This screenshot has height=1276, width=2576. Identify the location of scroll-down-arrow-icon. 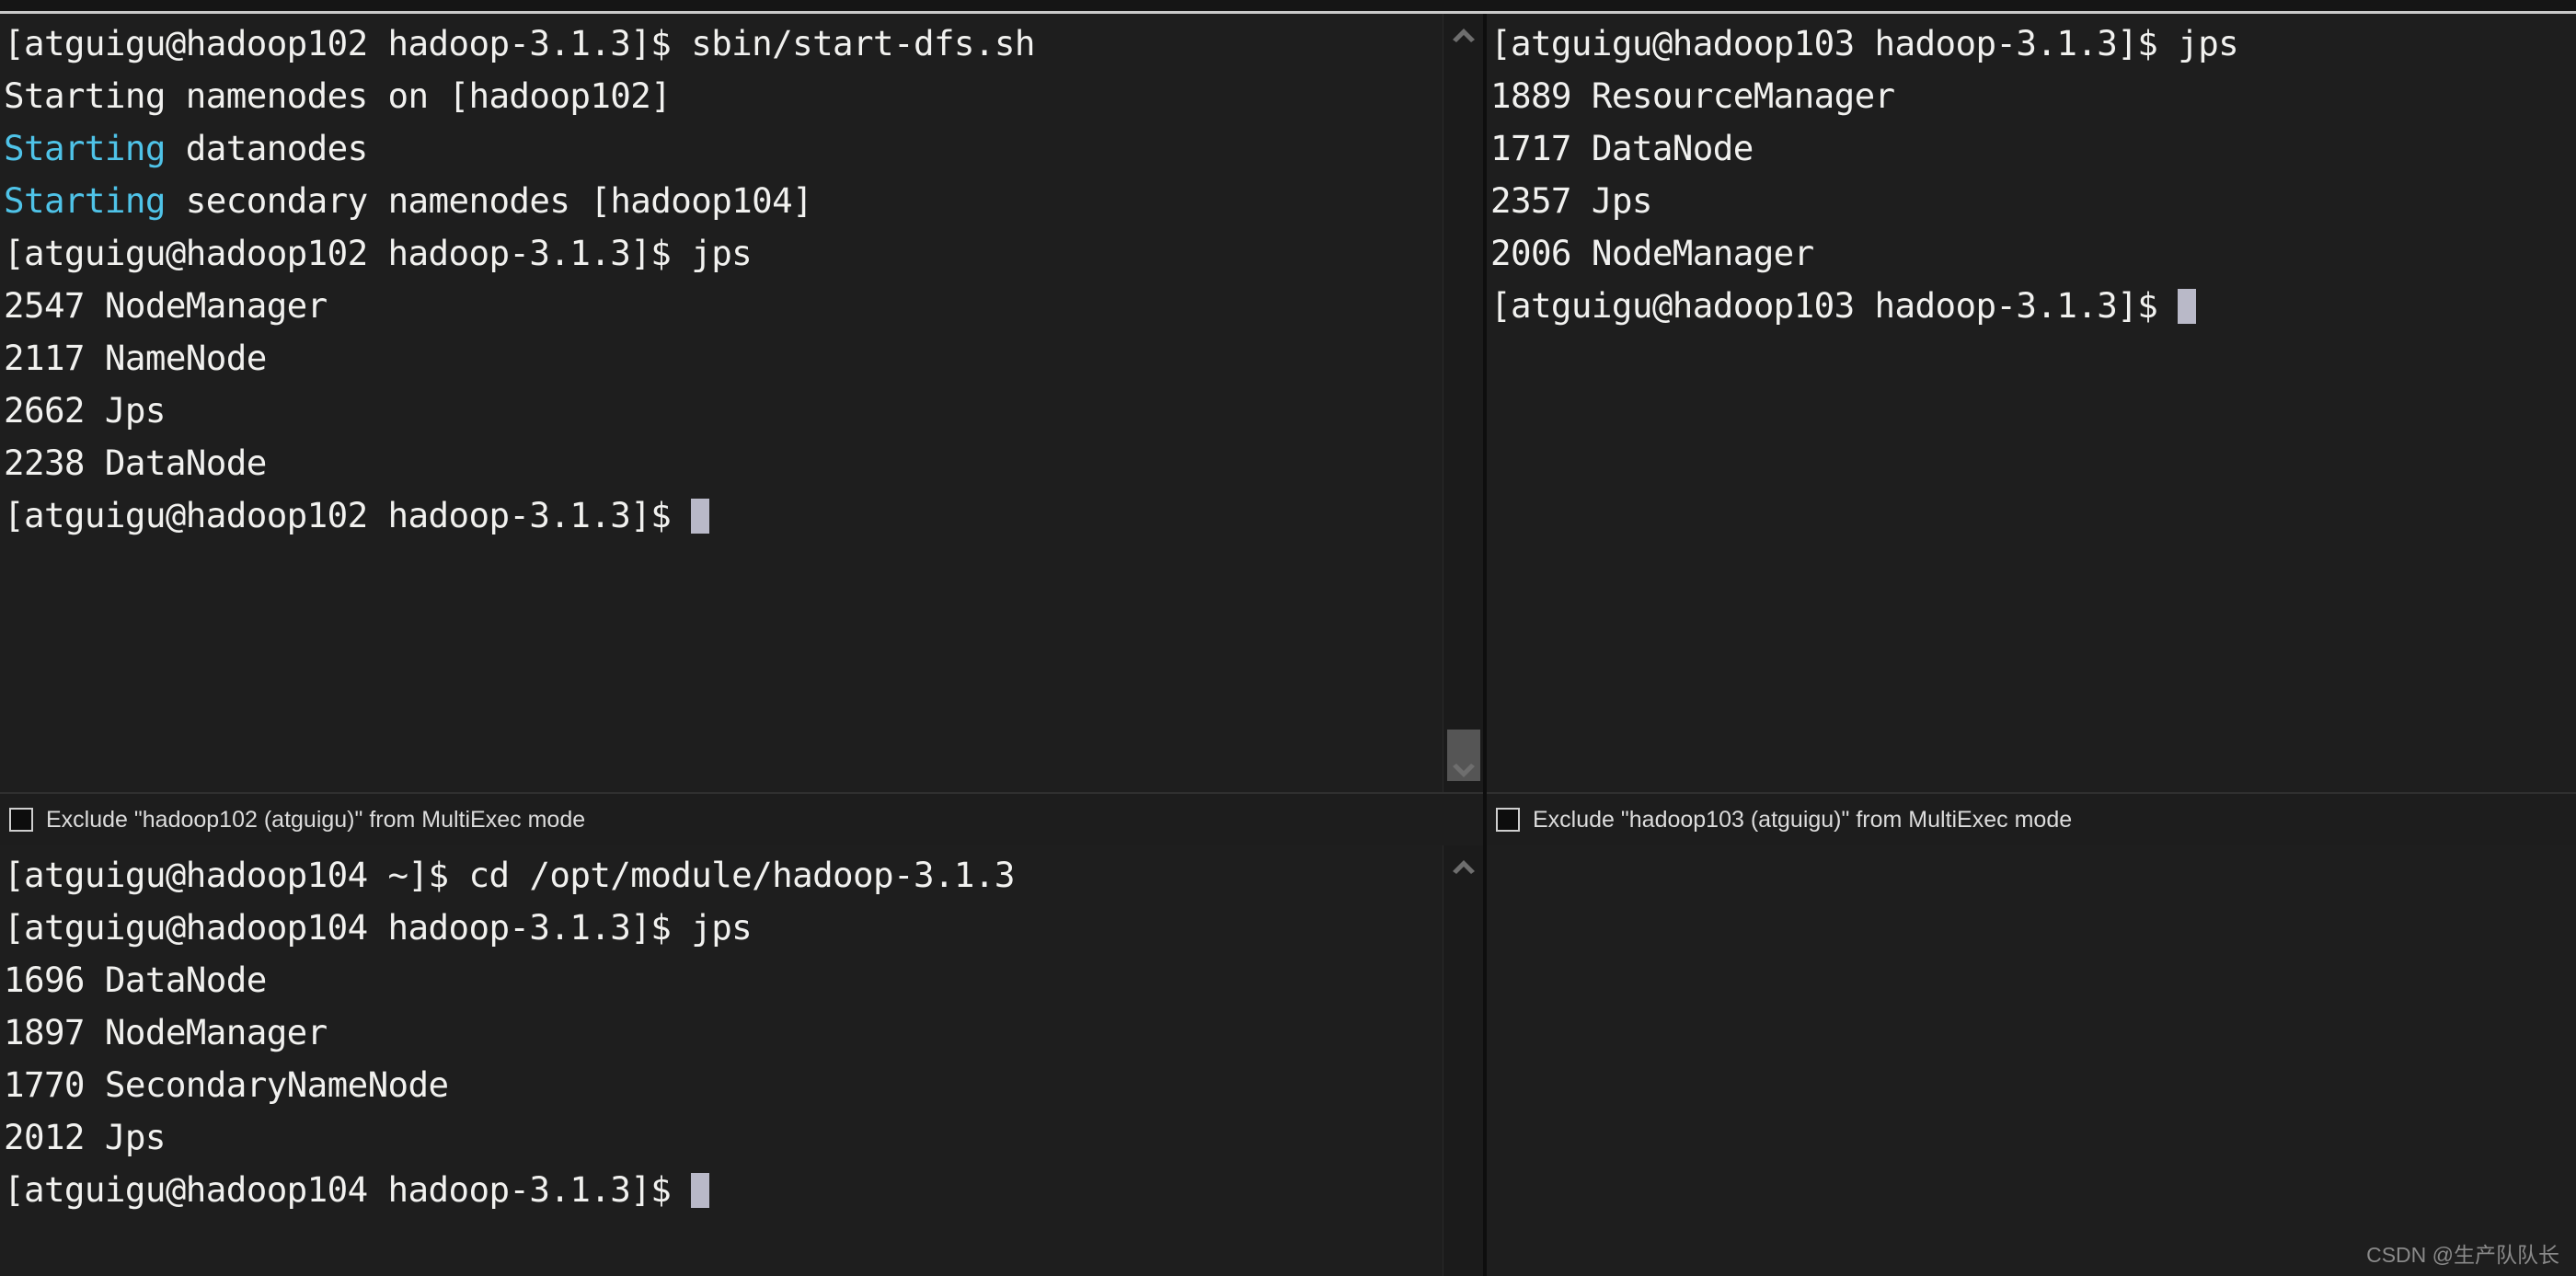
(1463, 771).